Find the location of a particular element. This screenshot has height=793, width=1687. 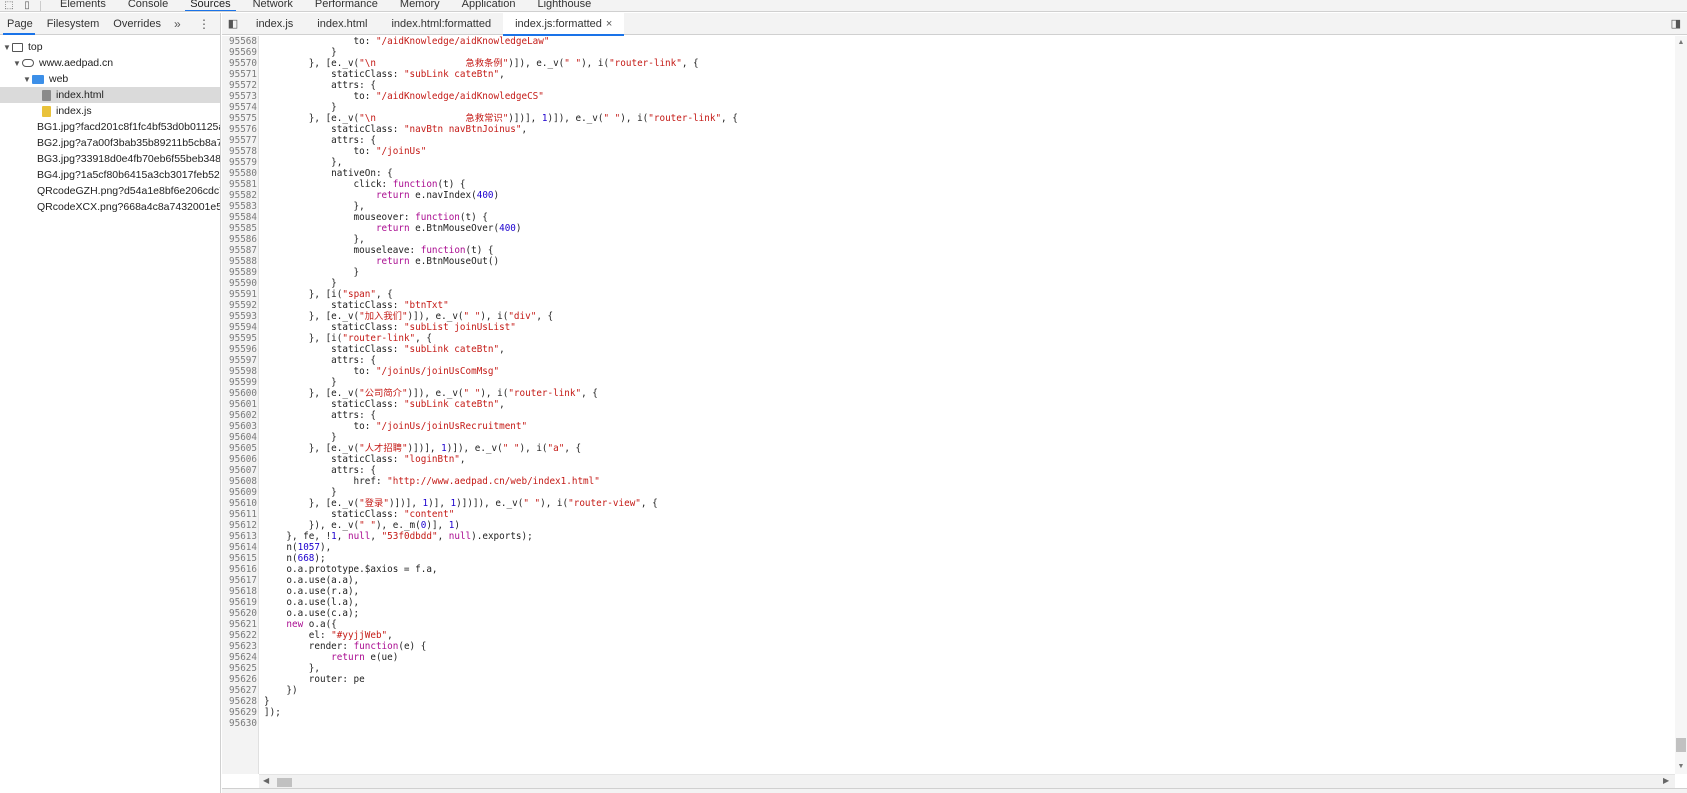

line-number: 95568 is located at coordinates (239, 41).